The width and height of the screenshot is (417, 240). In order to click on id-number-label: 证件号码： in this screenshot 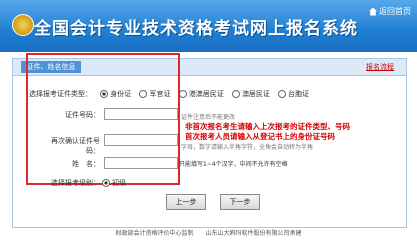, I will do `click(82, 115)`.